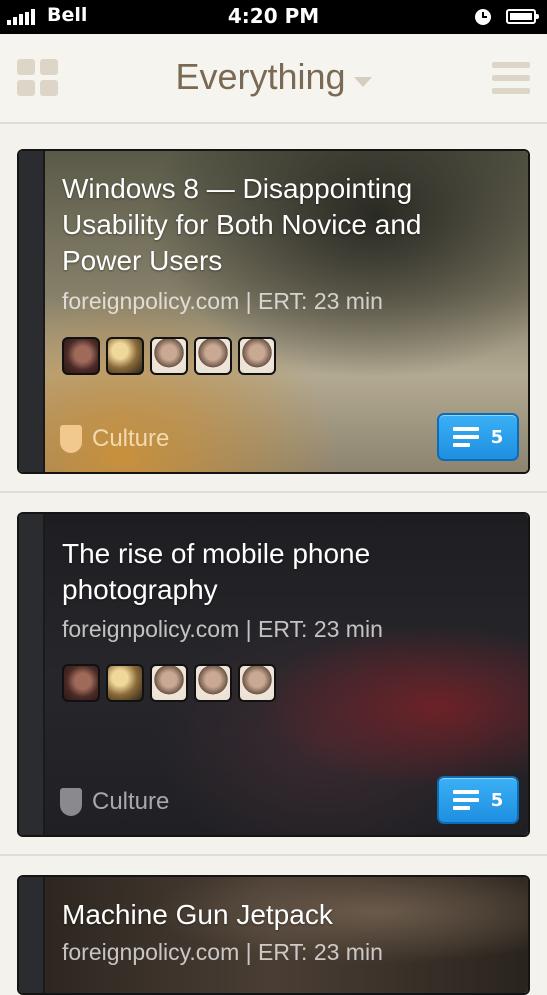 The width and height of the screenshot is (547, 995). I want to click on status-time: 4:20 PM, so click(273, 16).